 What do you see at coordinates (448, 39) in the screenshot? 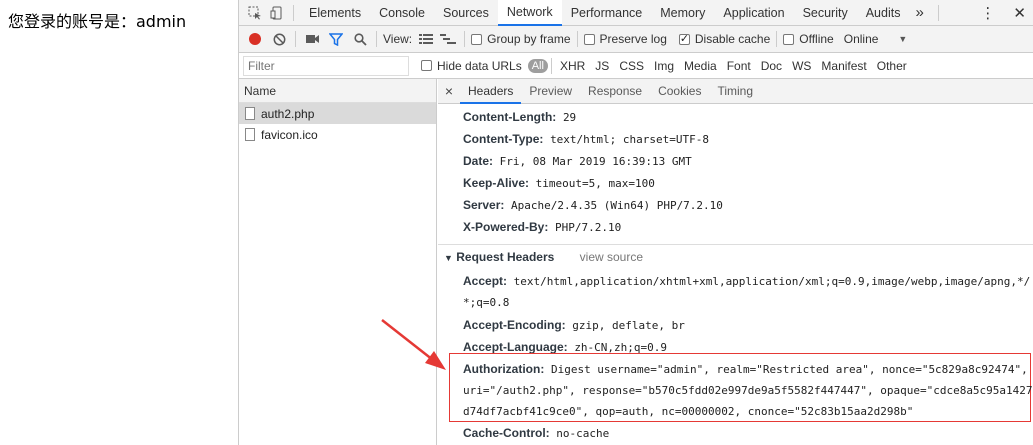
I see `waterfall-overview-icon` at bounding box center [448, 39].